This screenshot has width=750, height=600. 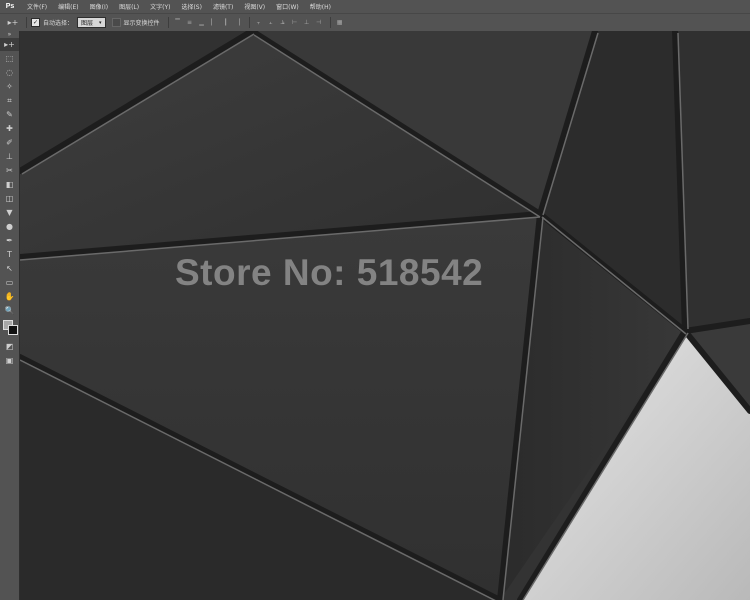 I want to click on color-swatches, so click(x=9, y=329).